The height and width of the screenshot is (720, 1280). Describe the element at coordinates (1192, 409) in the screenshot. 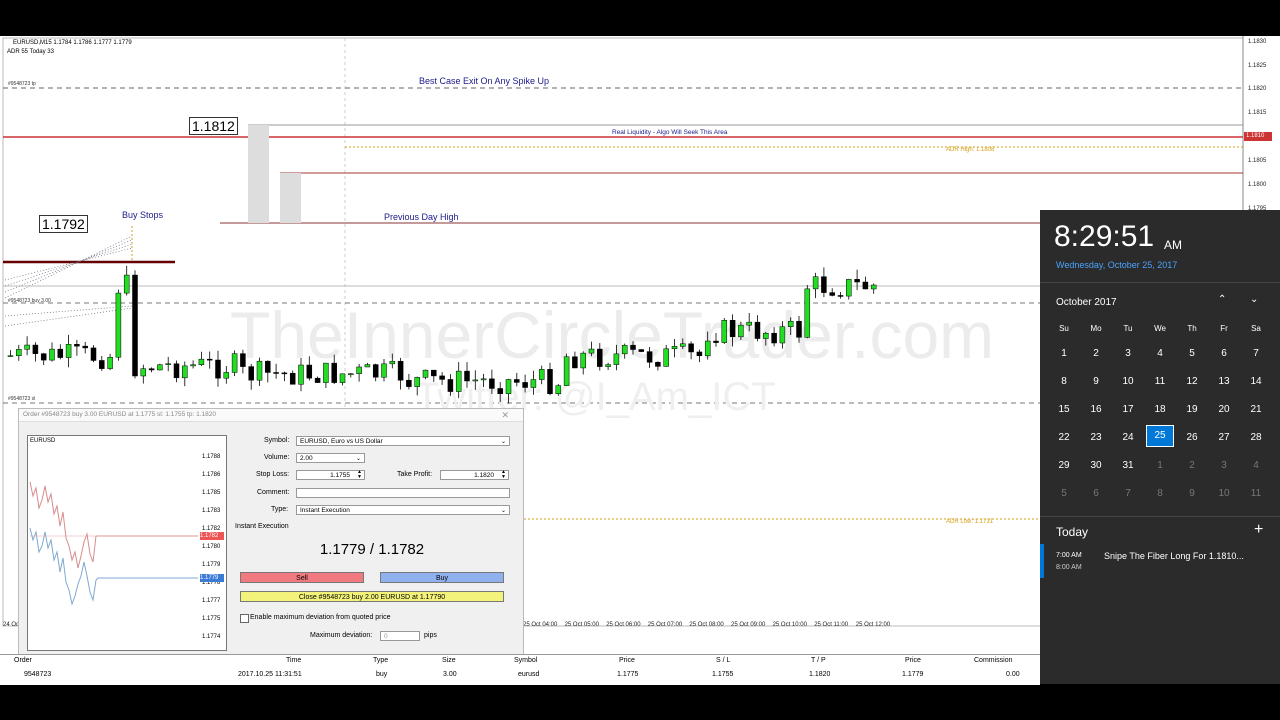

I see `calendar-day: 19` at that location.